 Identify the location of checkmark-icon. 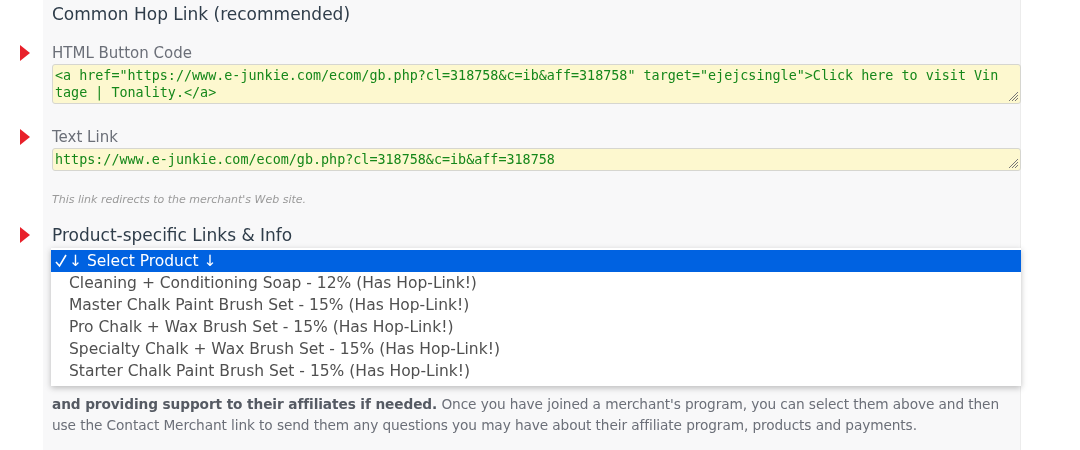
(61, 261).